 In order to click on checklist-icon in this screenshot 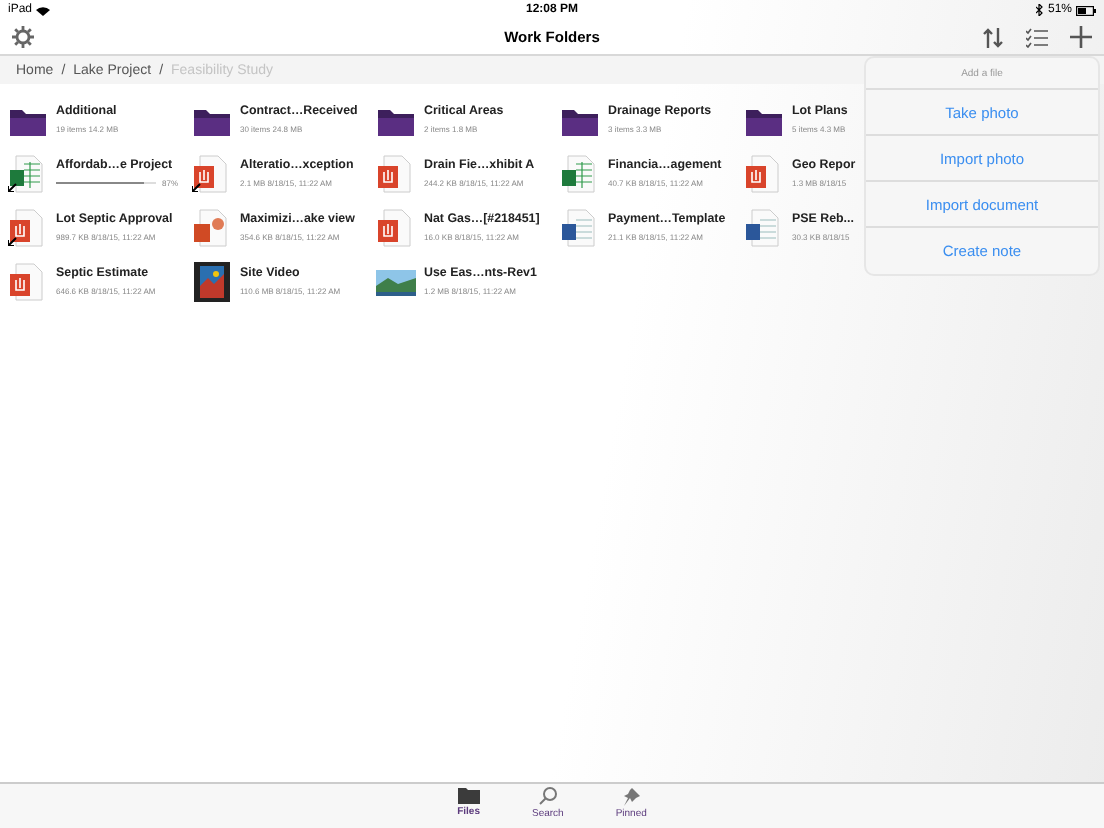, I will do `click(1037, 37)`.